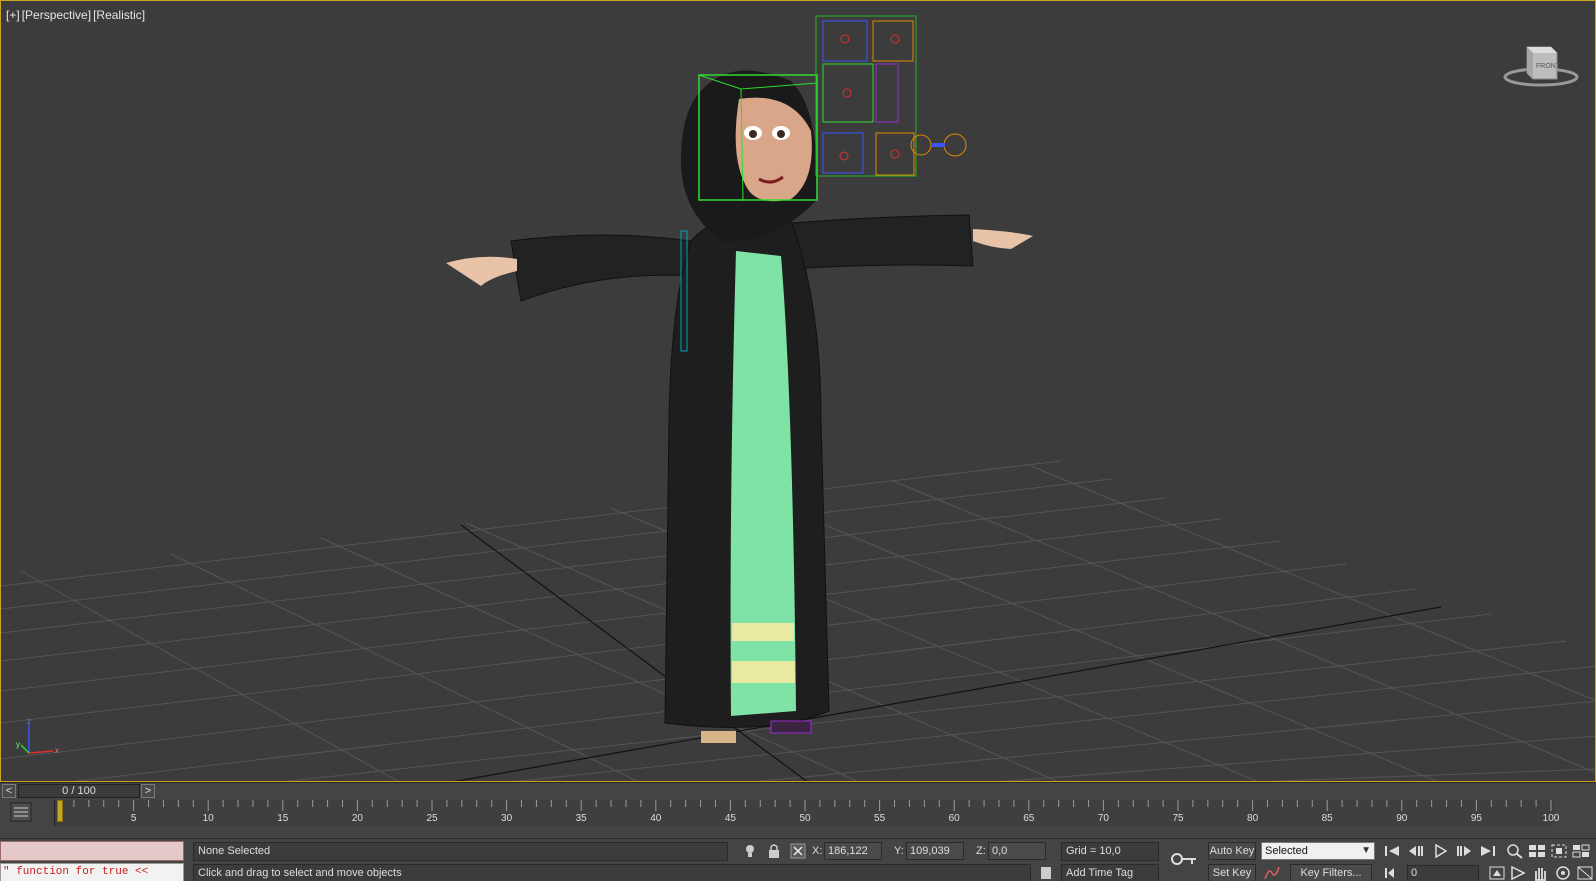  What do you see at coordinates (899, 851) in the screenshot?
I see `y-coord-label: Y:` at bounding box center [899, 851].